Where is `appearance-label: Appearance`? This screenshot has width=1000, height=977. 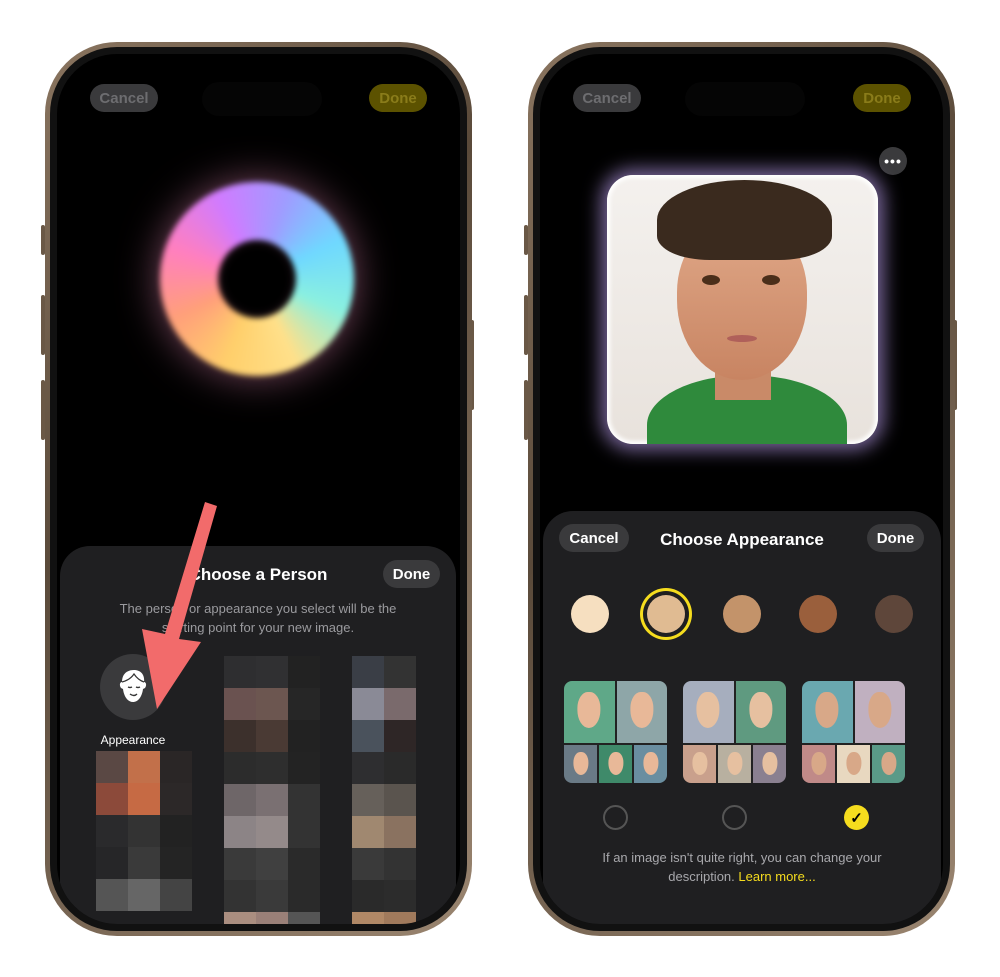 appearance-label: Appearance is located at coordinates (133, 740).